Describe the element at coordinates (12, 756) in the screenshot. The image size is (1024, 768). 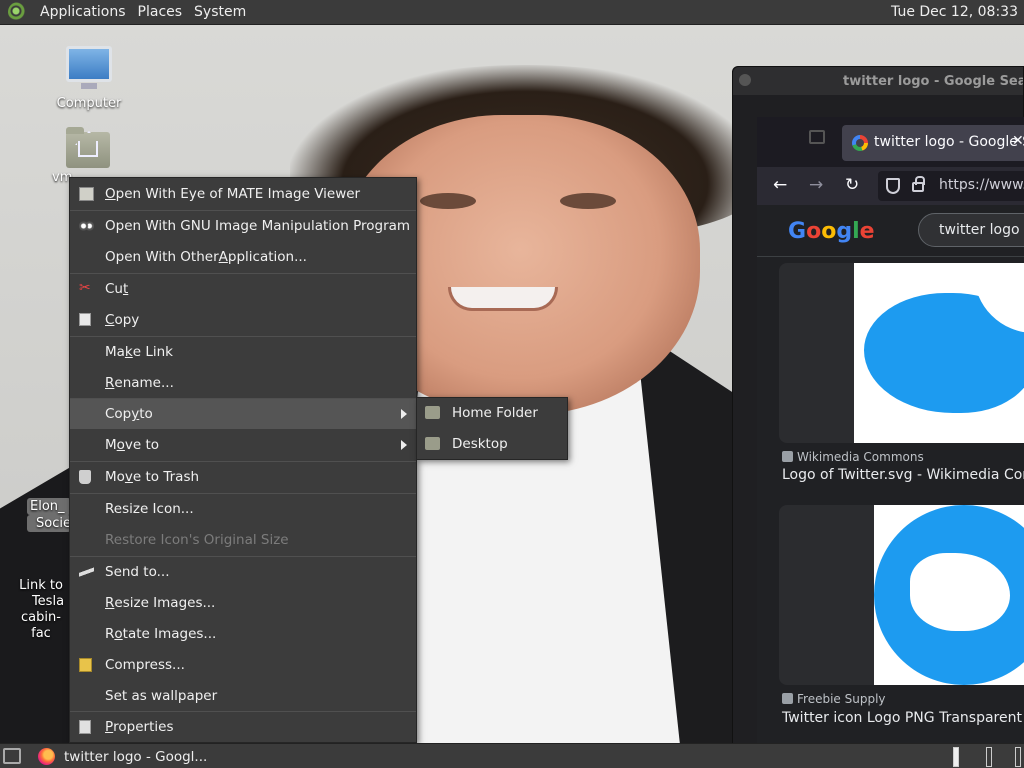
I see `show-desktop-icon` at that location.